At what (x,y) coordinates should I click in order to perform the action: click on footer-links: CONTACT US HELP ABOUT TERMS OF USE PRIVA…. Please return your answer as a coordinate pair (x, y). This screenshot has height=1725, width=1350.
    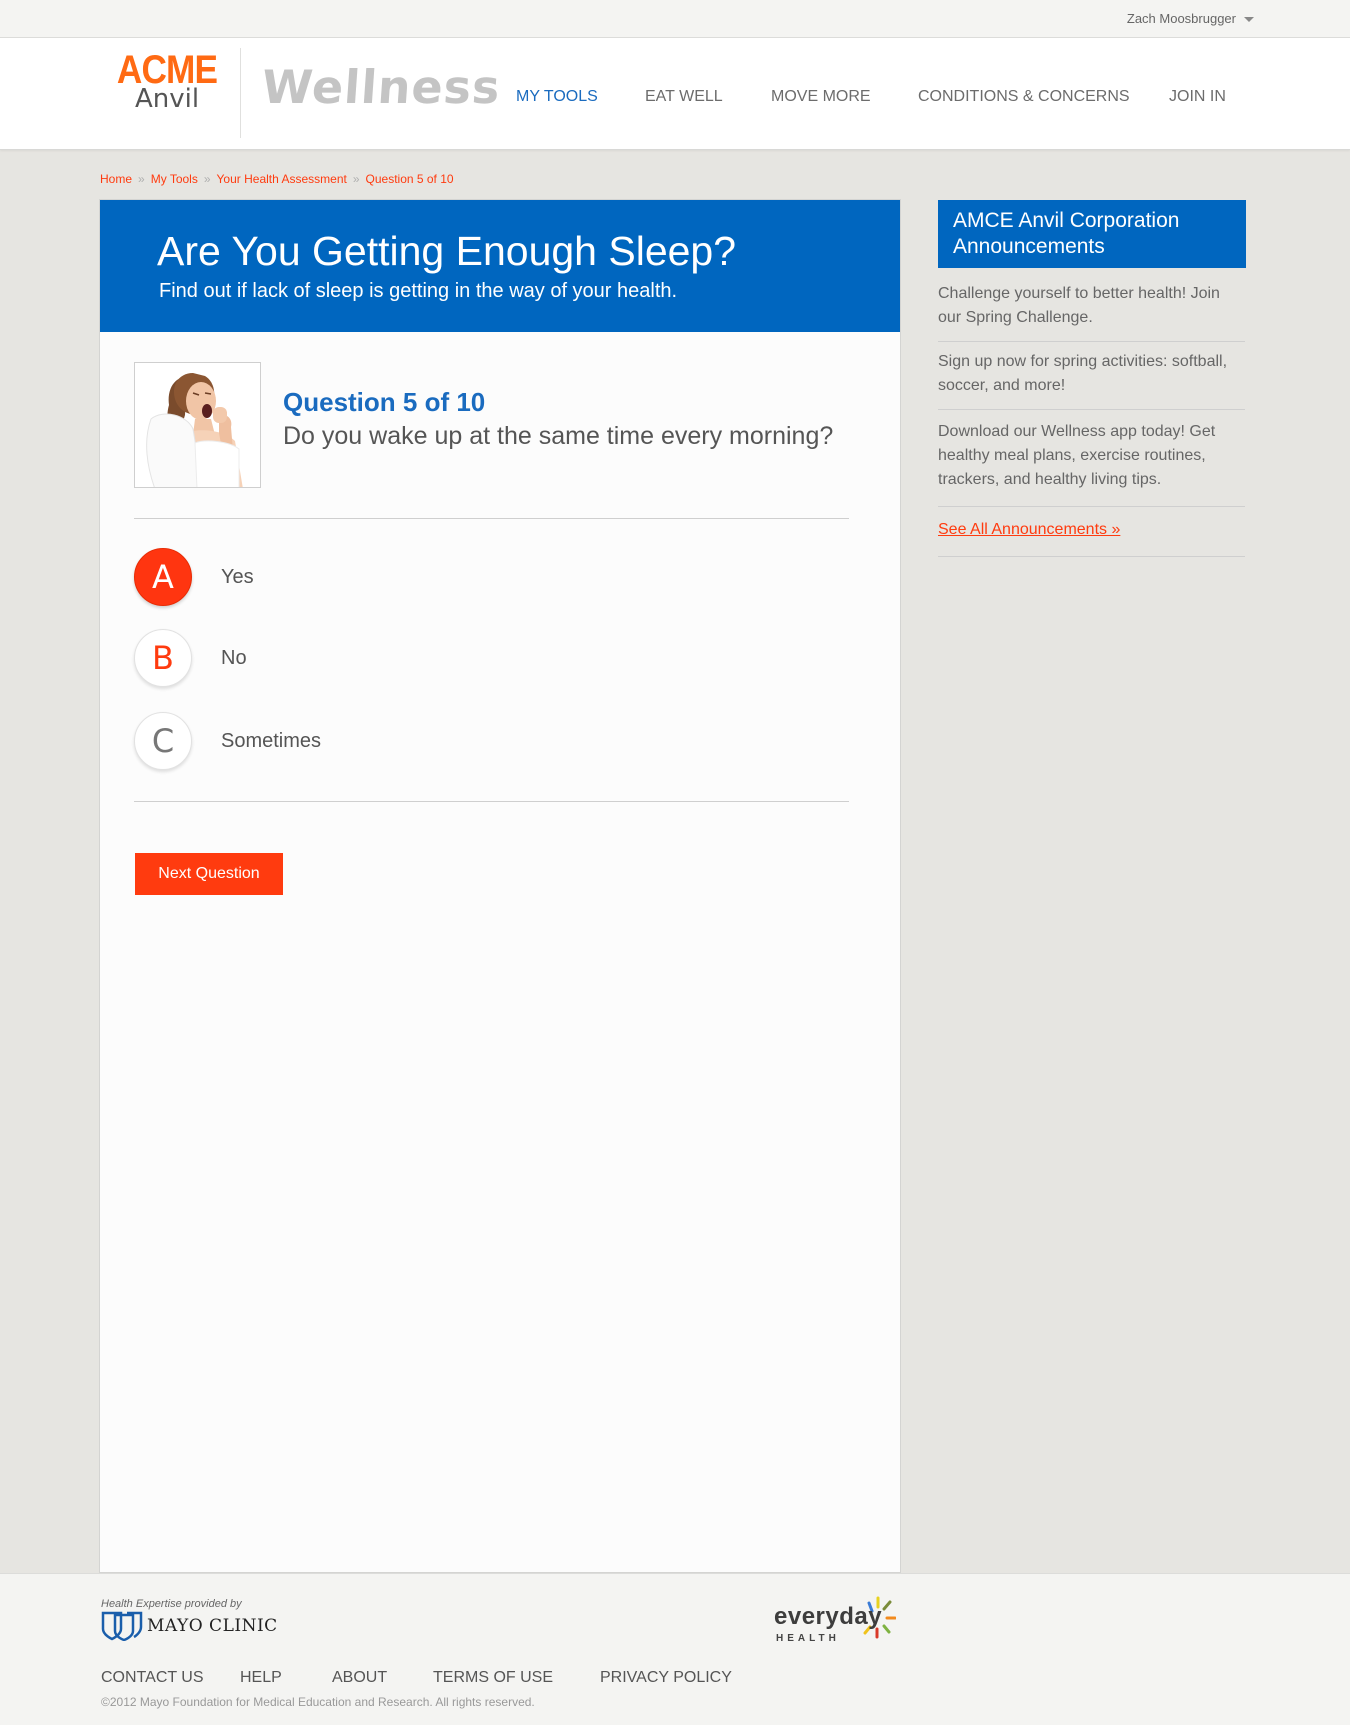
    Looking at the image, I should click on (451, 1679).